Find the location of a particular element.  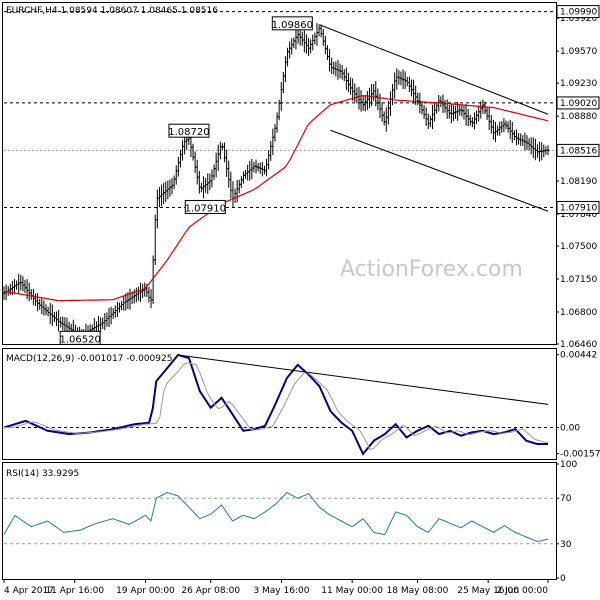

rsi-y-tick-label: 30 is located at coordinates (566, 545).